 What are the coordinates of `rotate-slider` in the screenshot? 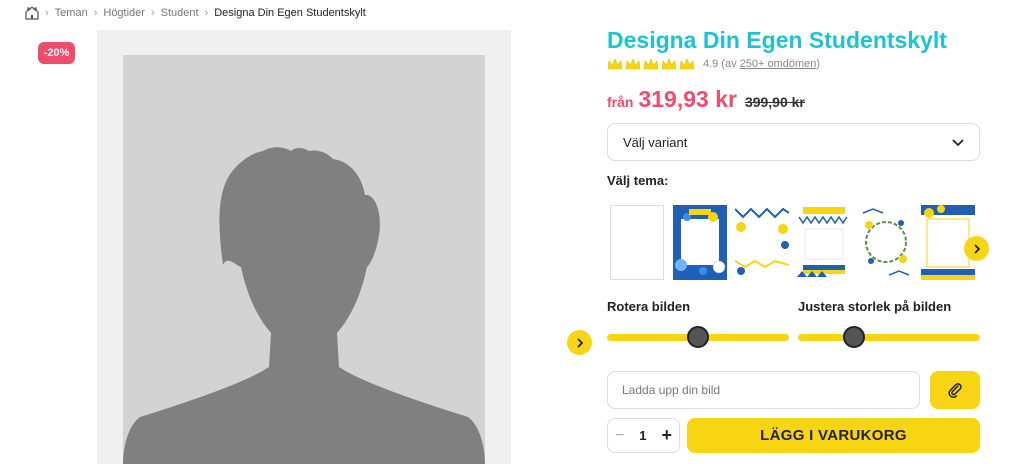 It's located at (698, 337).